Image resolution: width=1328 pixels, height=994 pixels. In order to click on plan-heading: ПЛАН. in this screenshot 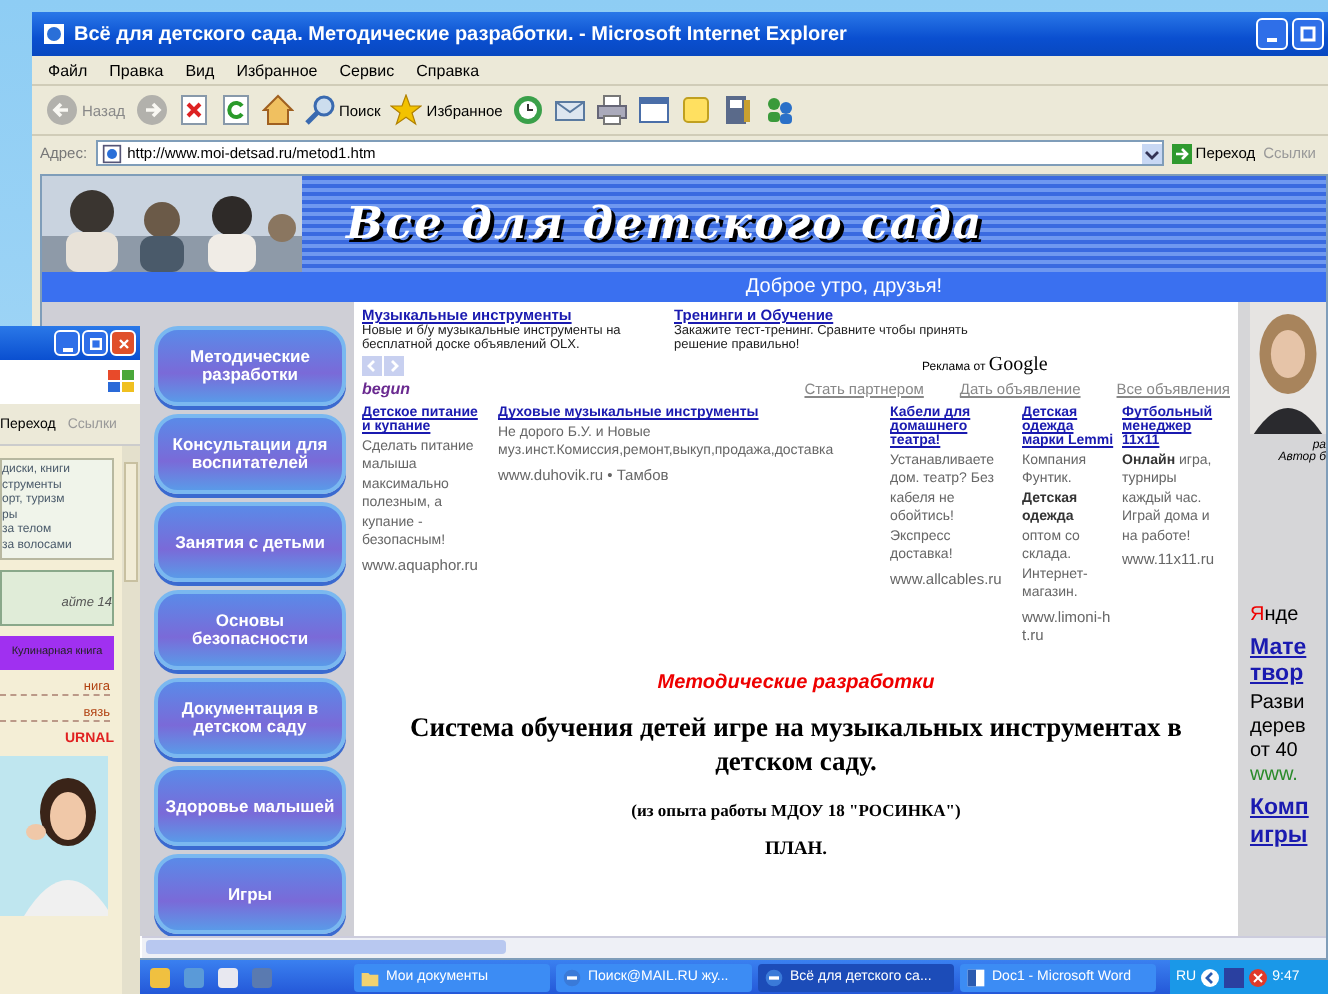, I will do `click(796, 849)`.